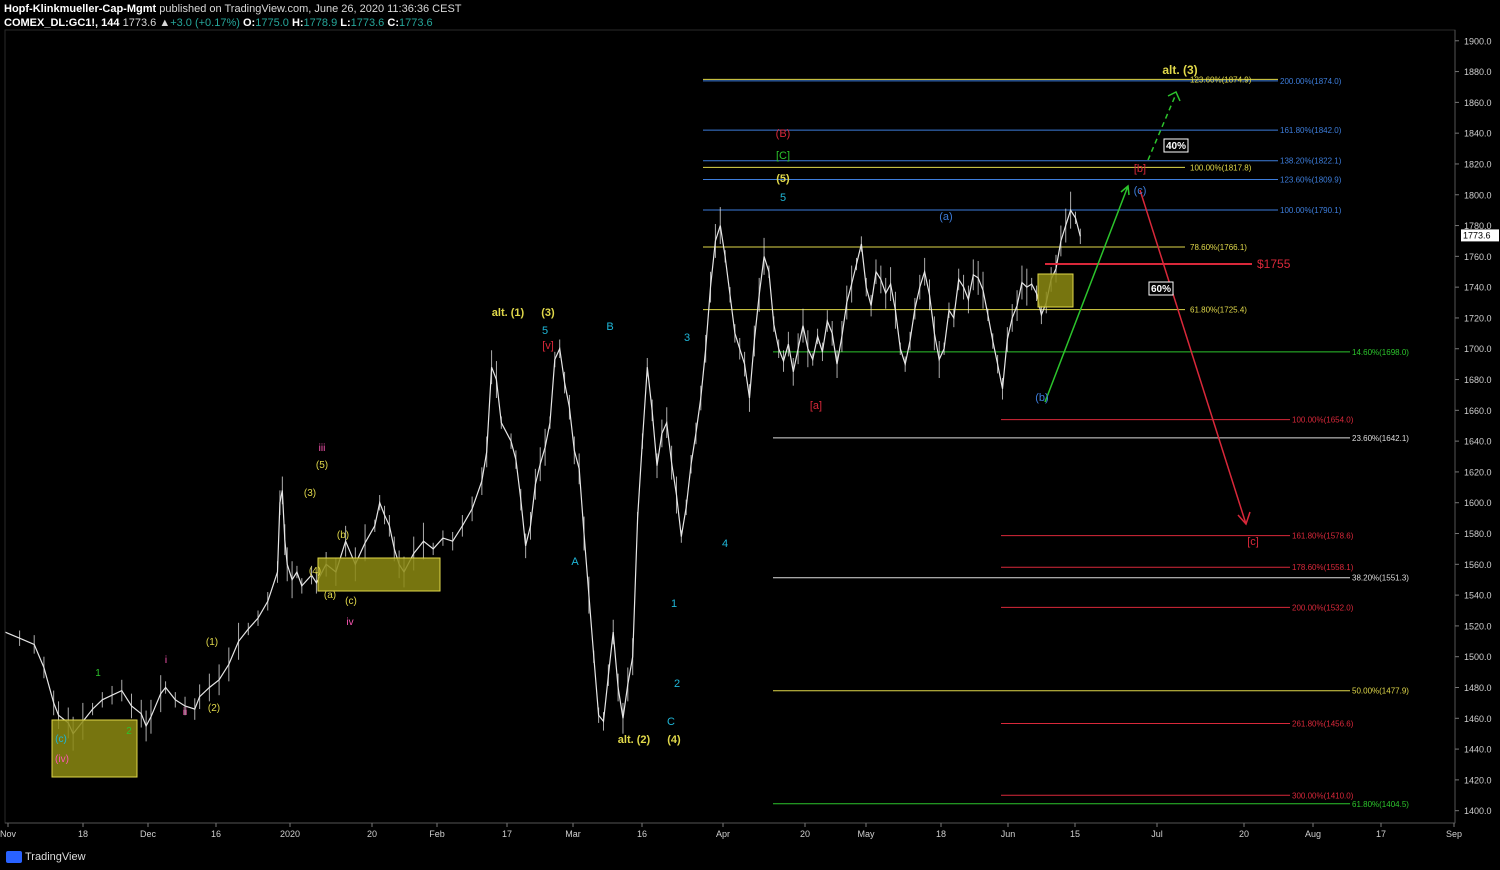 The height and width of the screenshot is (870, 1500). Describe the element at coordinates (1176, 146) in the screenshot. I see `probability-40-label: 40%` at that location.